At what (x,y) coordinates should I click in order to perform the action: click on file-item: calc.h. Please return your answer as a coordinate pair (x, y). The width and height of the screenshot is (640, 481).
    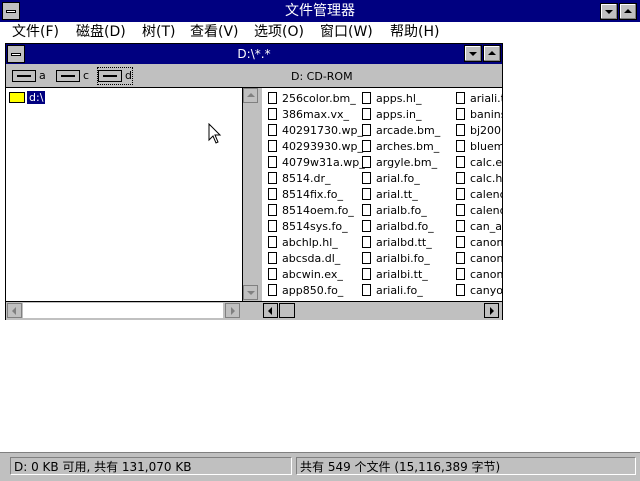
    Looking at the image, I should click on (479, 178).